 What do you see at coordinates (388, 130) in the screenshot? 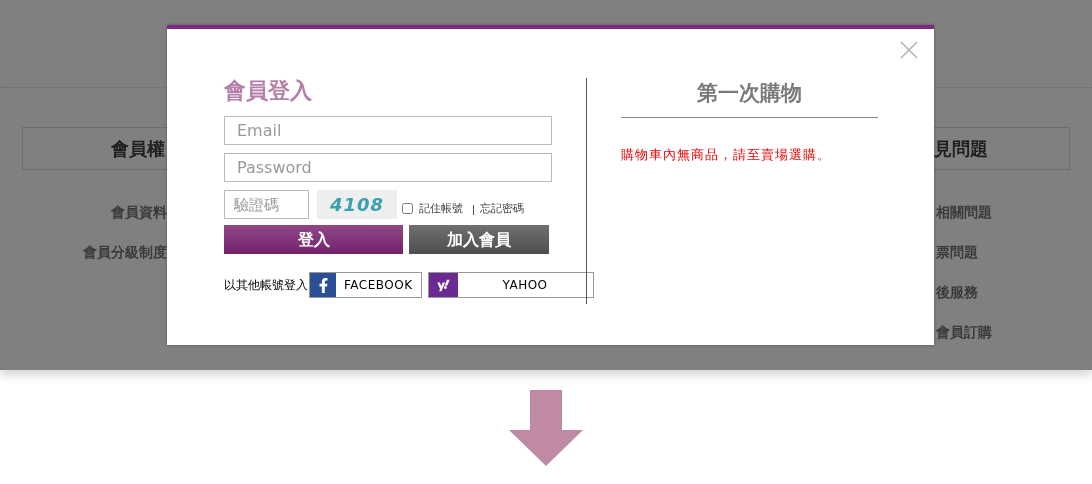
I see `email-field: Email` at bounding box center [388, 130].